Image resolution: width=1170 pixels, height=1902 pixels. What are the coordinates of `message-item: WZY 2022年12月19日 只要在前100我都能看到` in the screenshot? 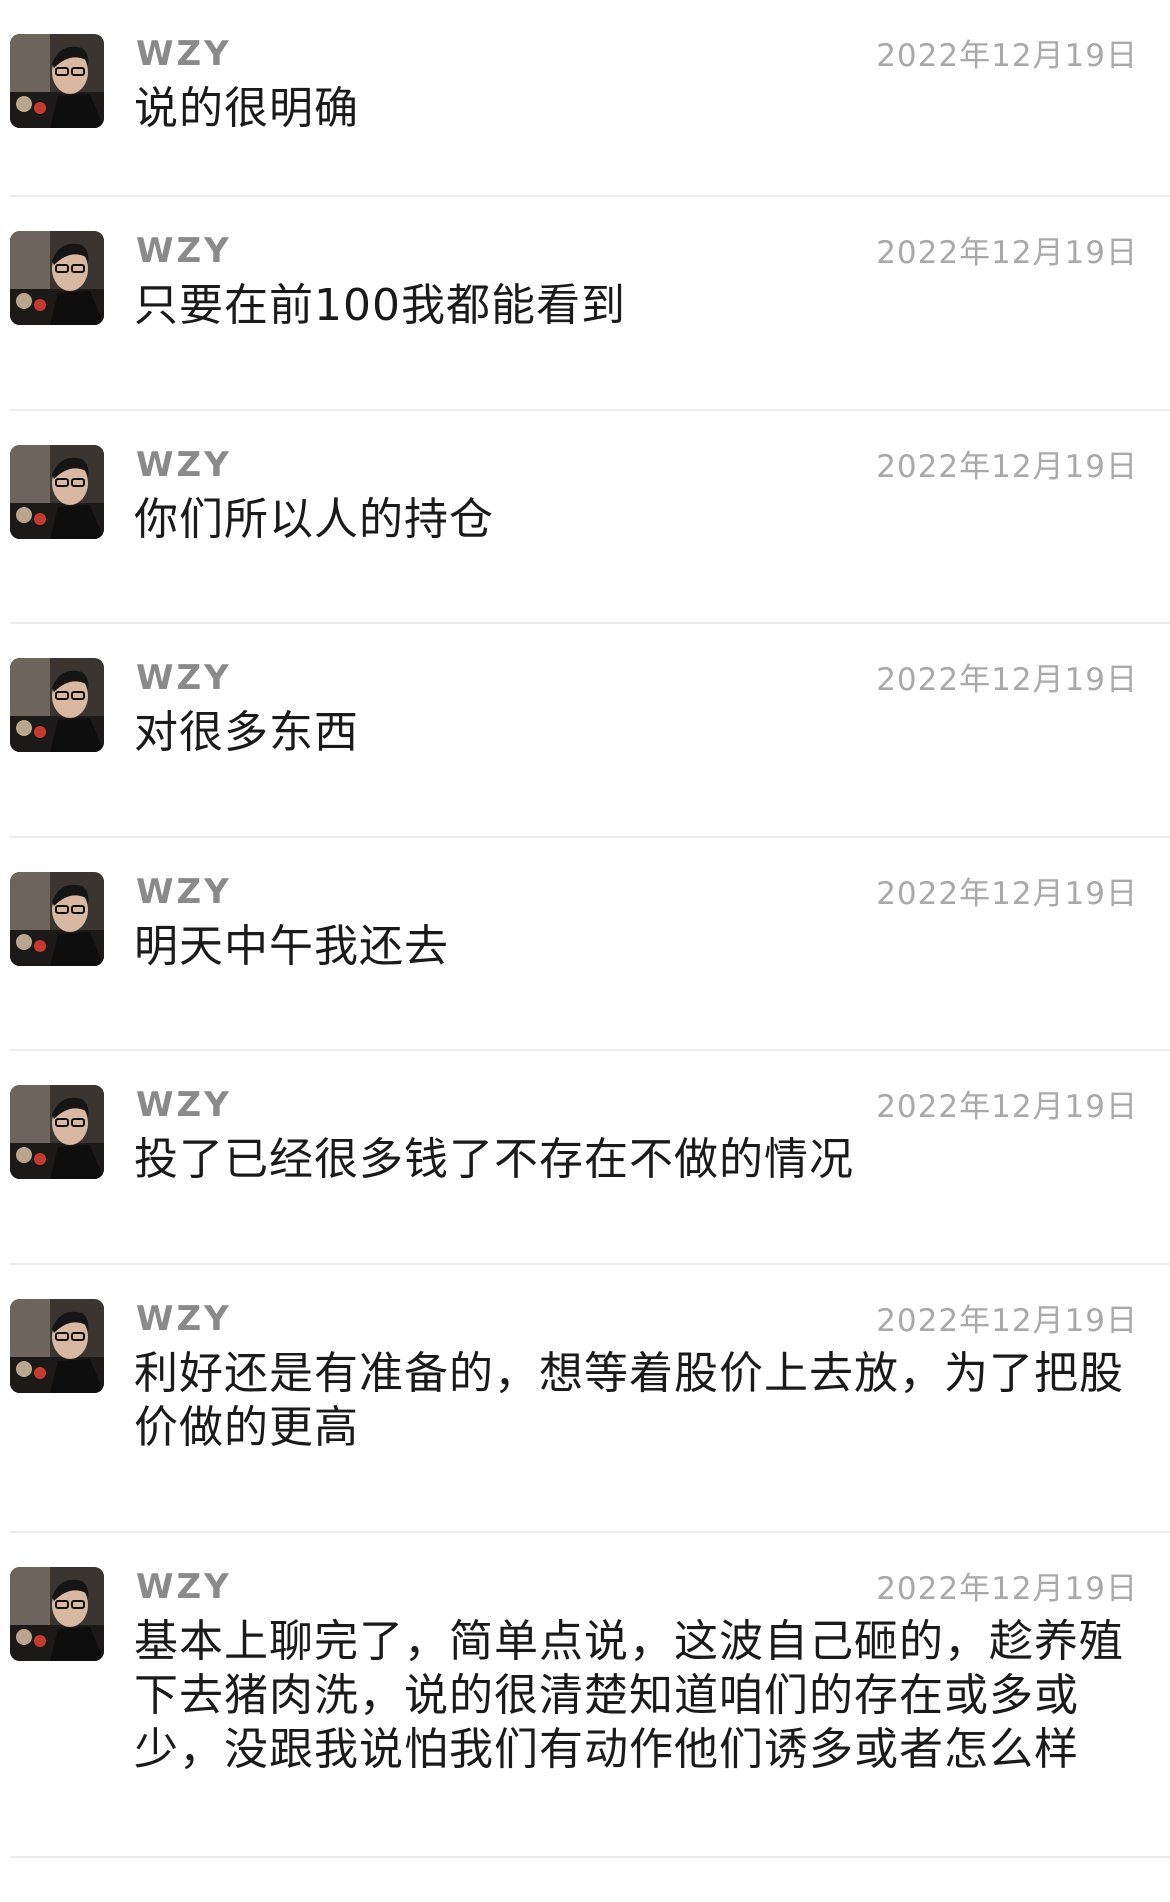 It's located at (585, 304).